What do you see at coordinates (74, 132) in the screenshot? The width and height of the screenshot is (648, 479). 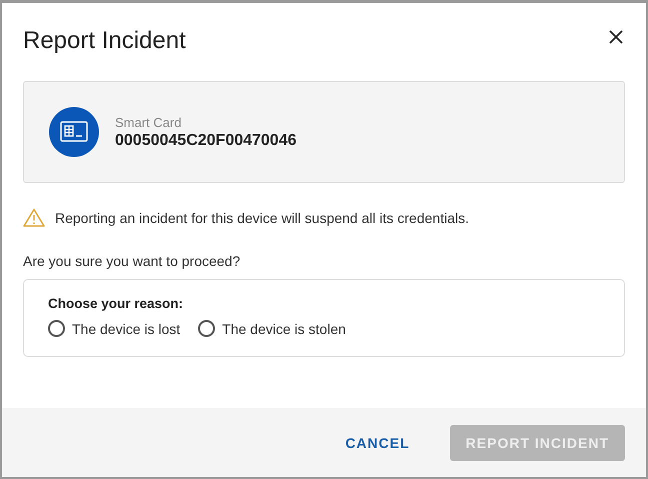 I see `smart-card-icon` at bounding box center [74, 132].